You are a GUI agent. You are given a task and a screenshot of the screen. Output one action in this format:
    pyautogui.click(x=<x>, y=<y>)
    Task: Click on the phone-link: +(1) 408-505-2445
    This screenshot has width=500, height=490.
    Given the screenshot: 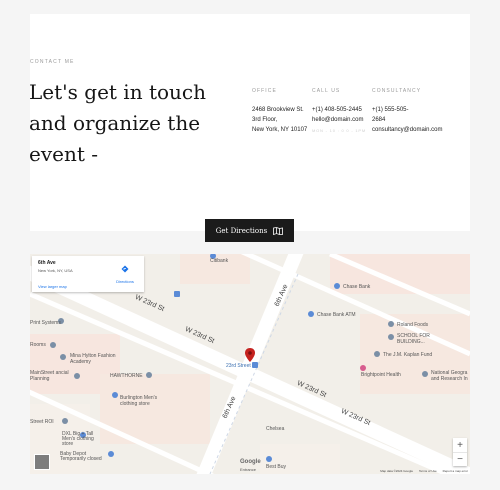 What is the action you would take?
    pyautogui.click(x=344, y=110)
    